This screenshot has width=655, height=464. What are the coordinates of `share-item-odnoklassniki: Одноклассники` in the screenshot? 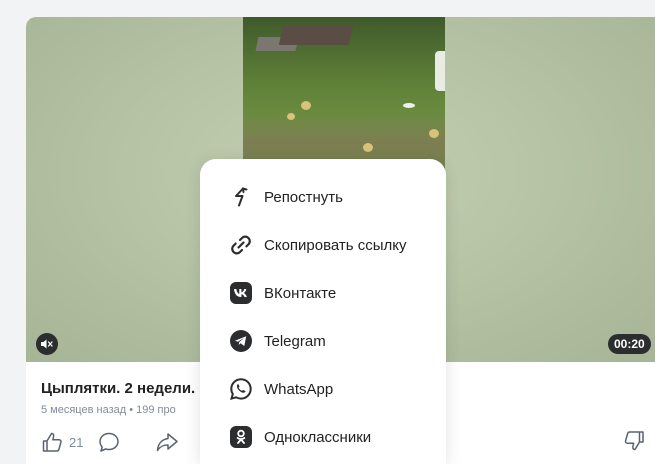 It's located at (323, 437).